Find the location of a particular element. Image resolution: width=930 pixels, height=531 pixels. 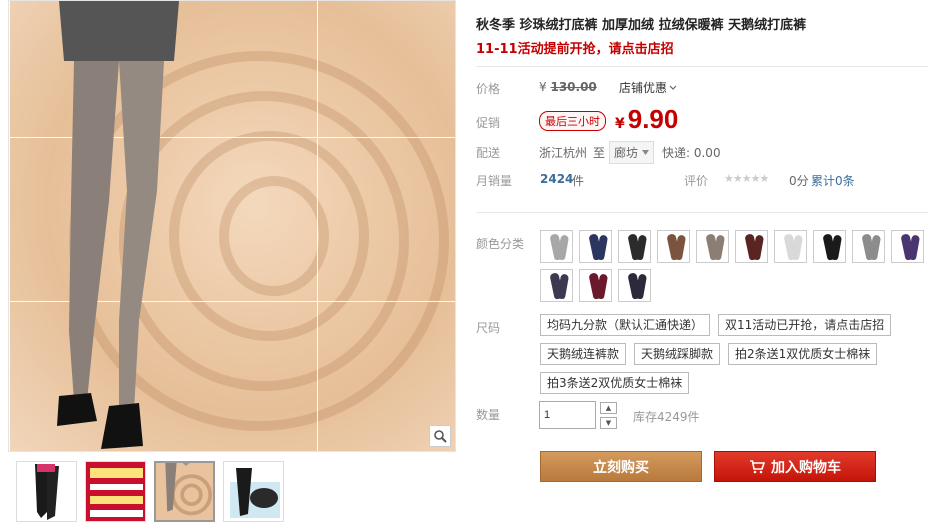

size-option: 天鹅绒连裤款 is located at coordinates (583, 354).